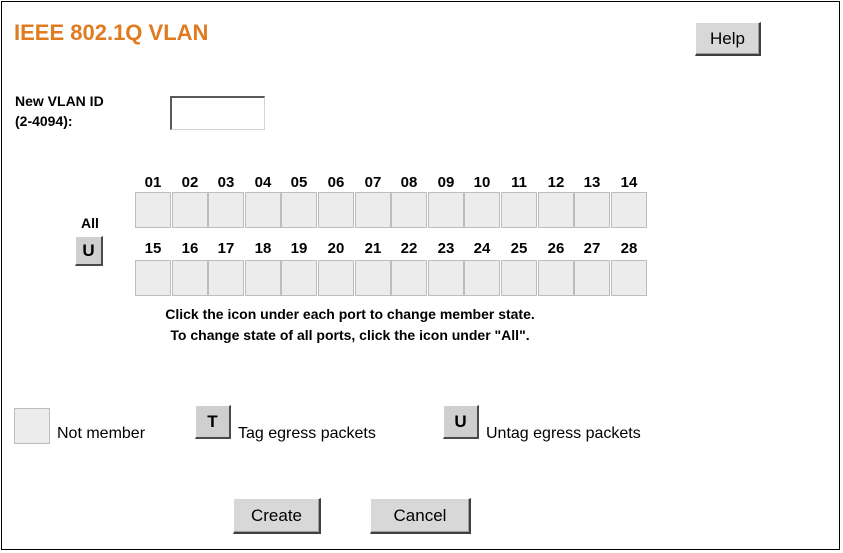  I want to click on port-number-label: 01, so click(153, 182).